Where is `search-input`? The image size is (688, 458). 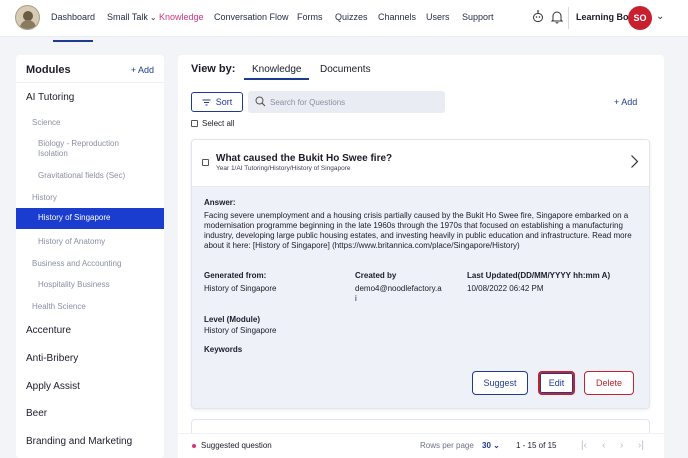
search-input is located at coordinates (355, 102).